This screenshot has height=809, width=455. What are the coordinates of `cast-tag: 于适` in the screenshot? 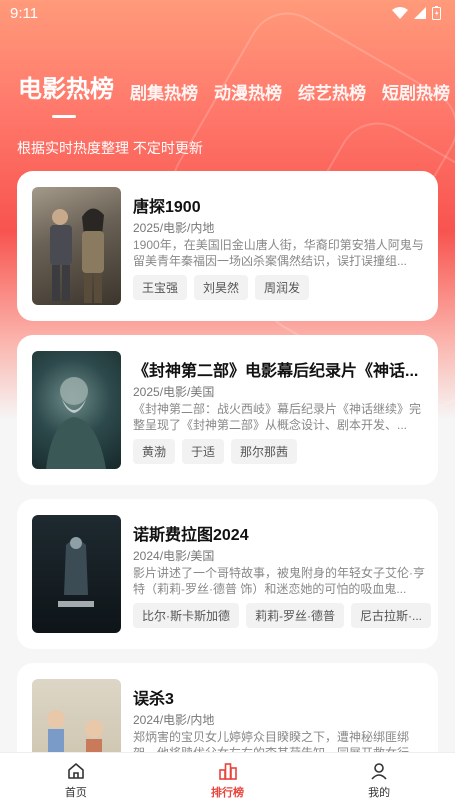 It's located at (203, 451).